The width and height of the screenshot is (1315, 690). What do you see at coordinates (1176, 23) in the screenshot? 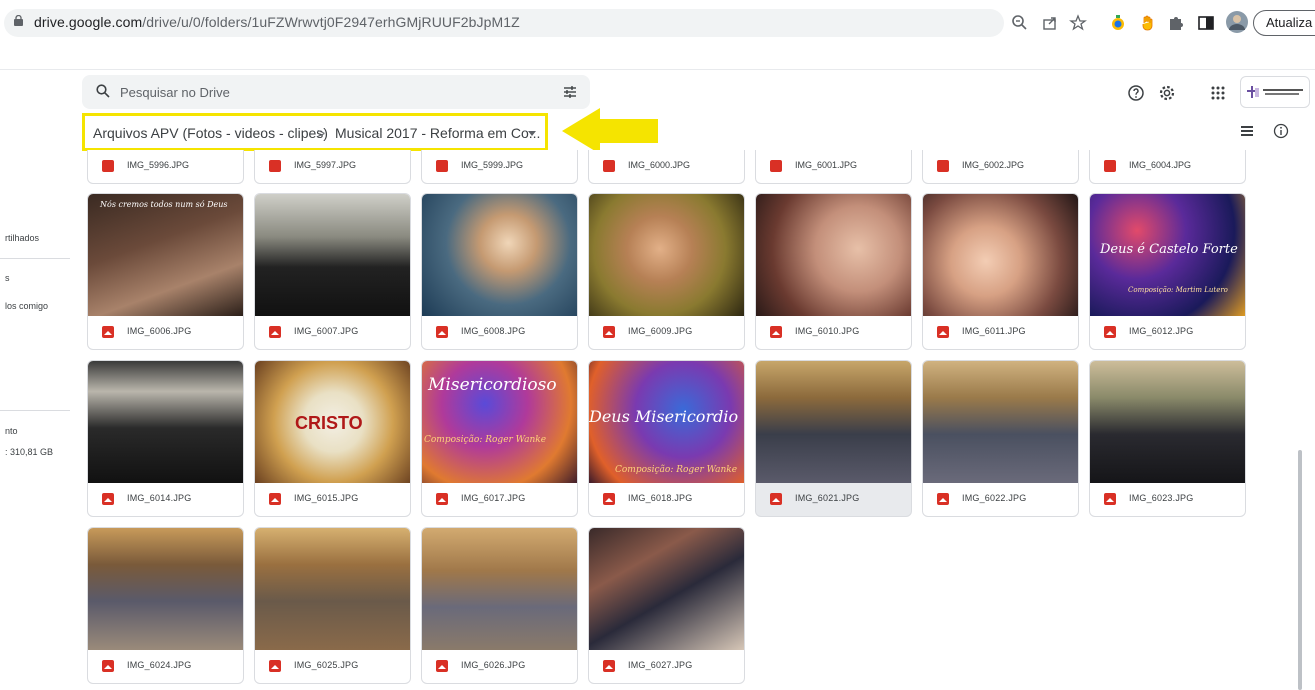
I see `extensions-puzzle-icon` at bounding box center [1176, 23].